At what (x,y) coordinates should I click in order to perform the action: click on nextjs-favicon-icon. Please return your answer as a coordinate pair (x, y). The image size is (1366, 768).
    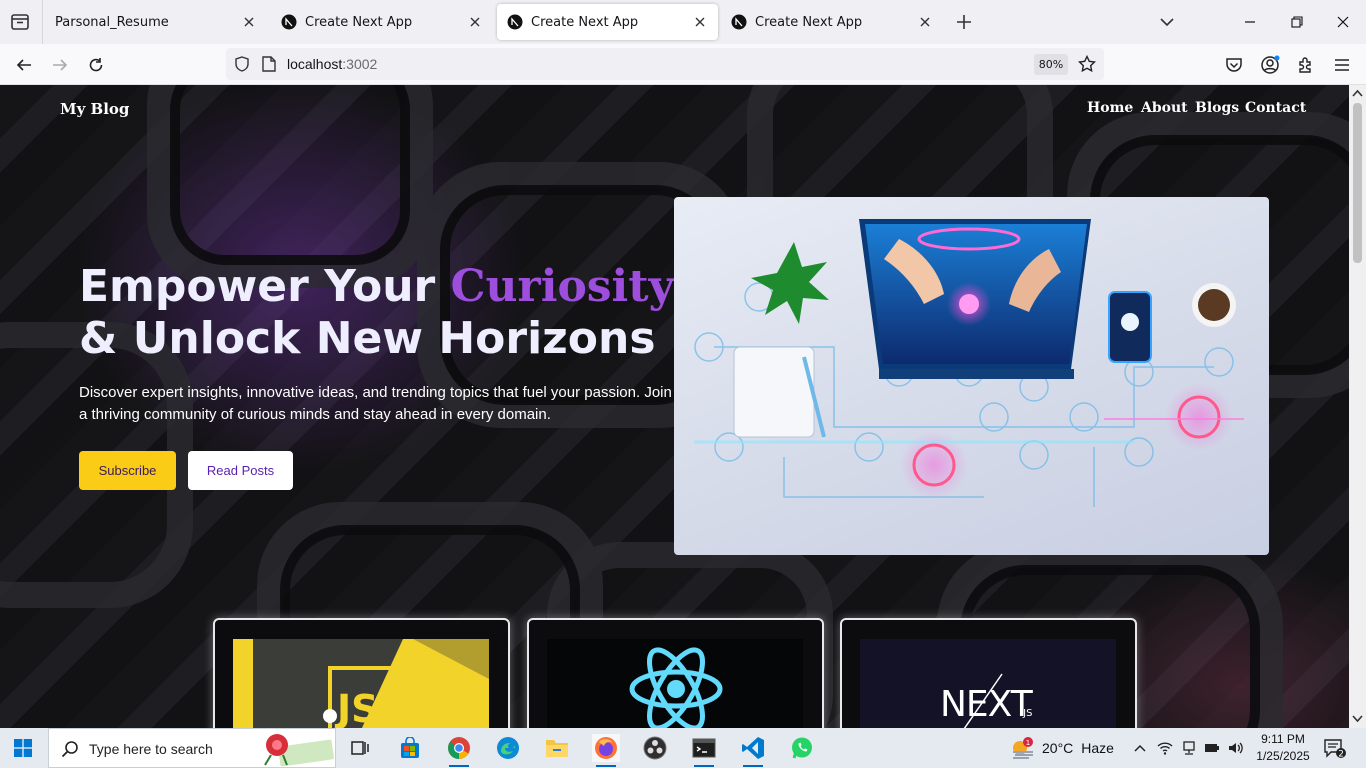
    Looking at the image, I should click on (739, 22).